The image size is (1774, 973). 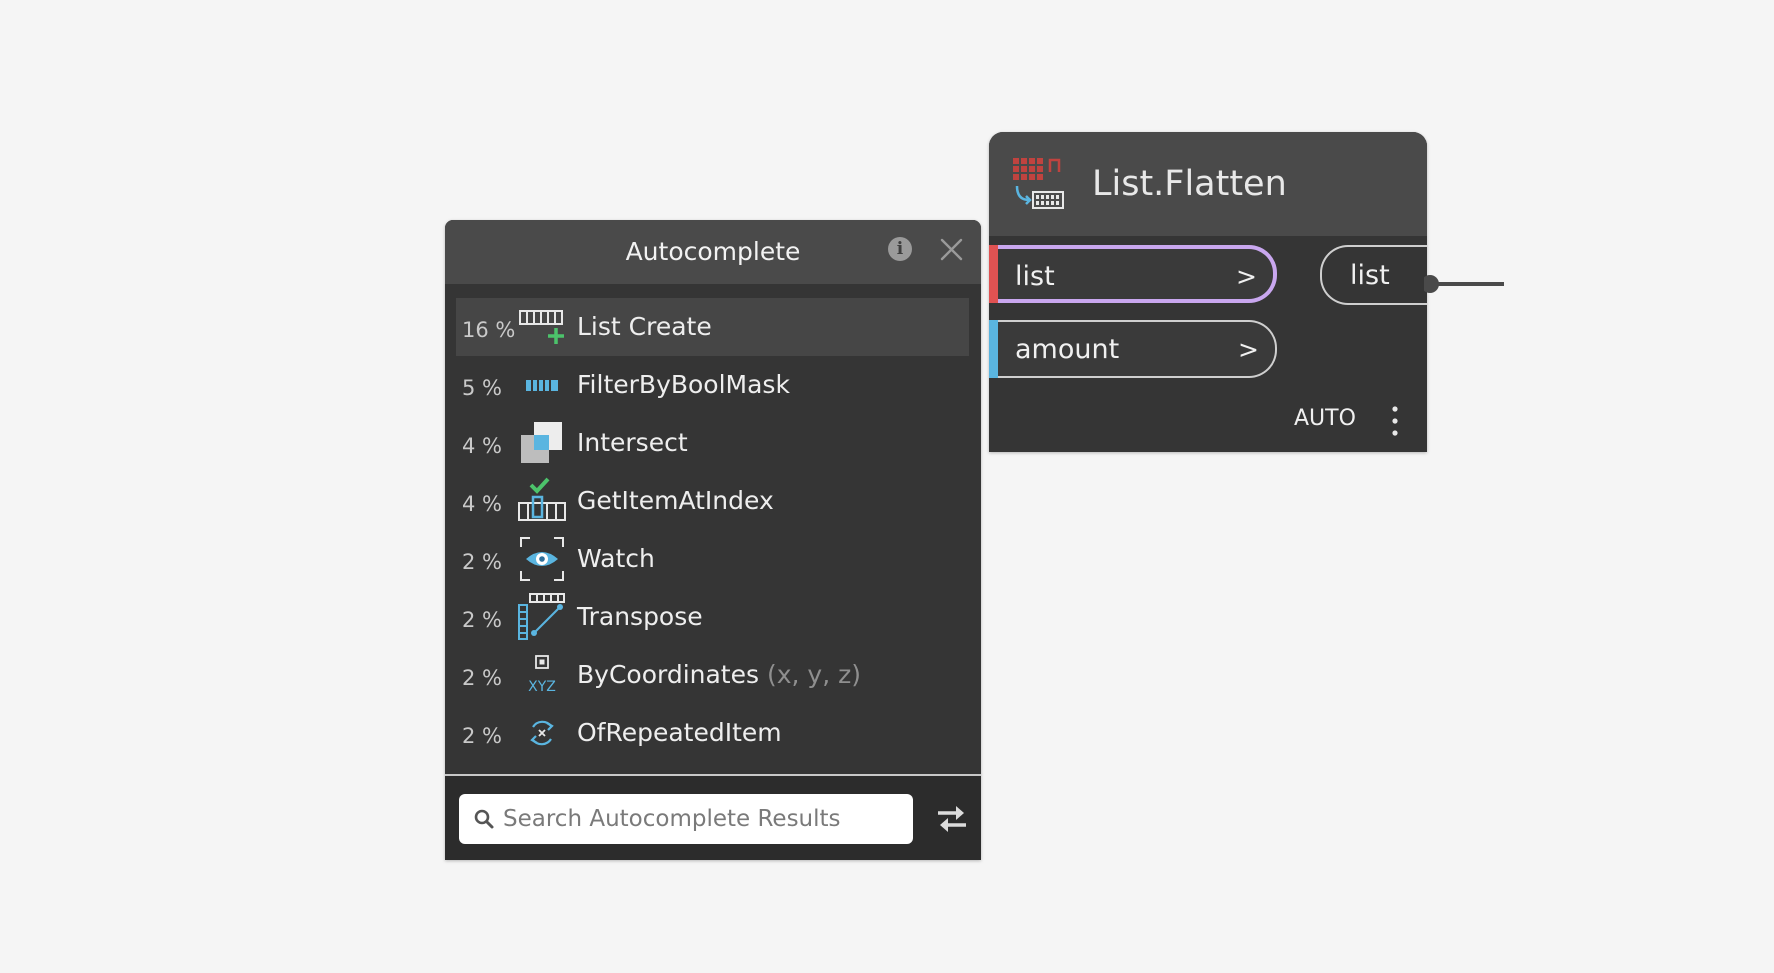 I want to click on result-label: GetItemAtIndex, so click(x=675, y=500).